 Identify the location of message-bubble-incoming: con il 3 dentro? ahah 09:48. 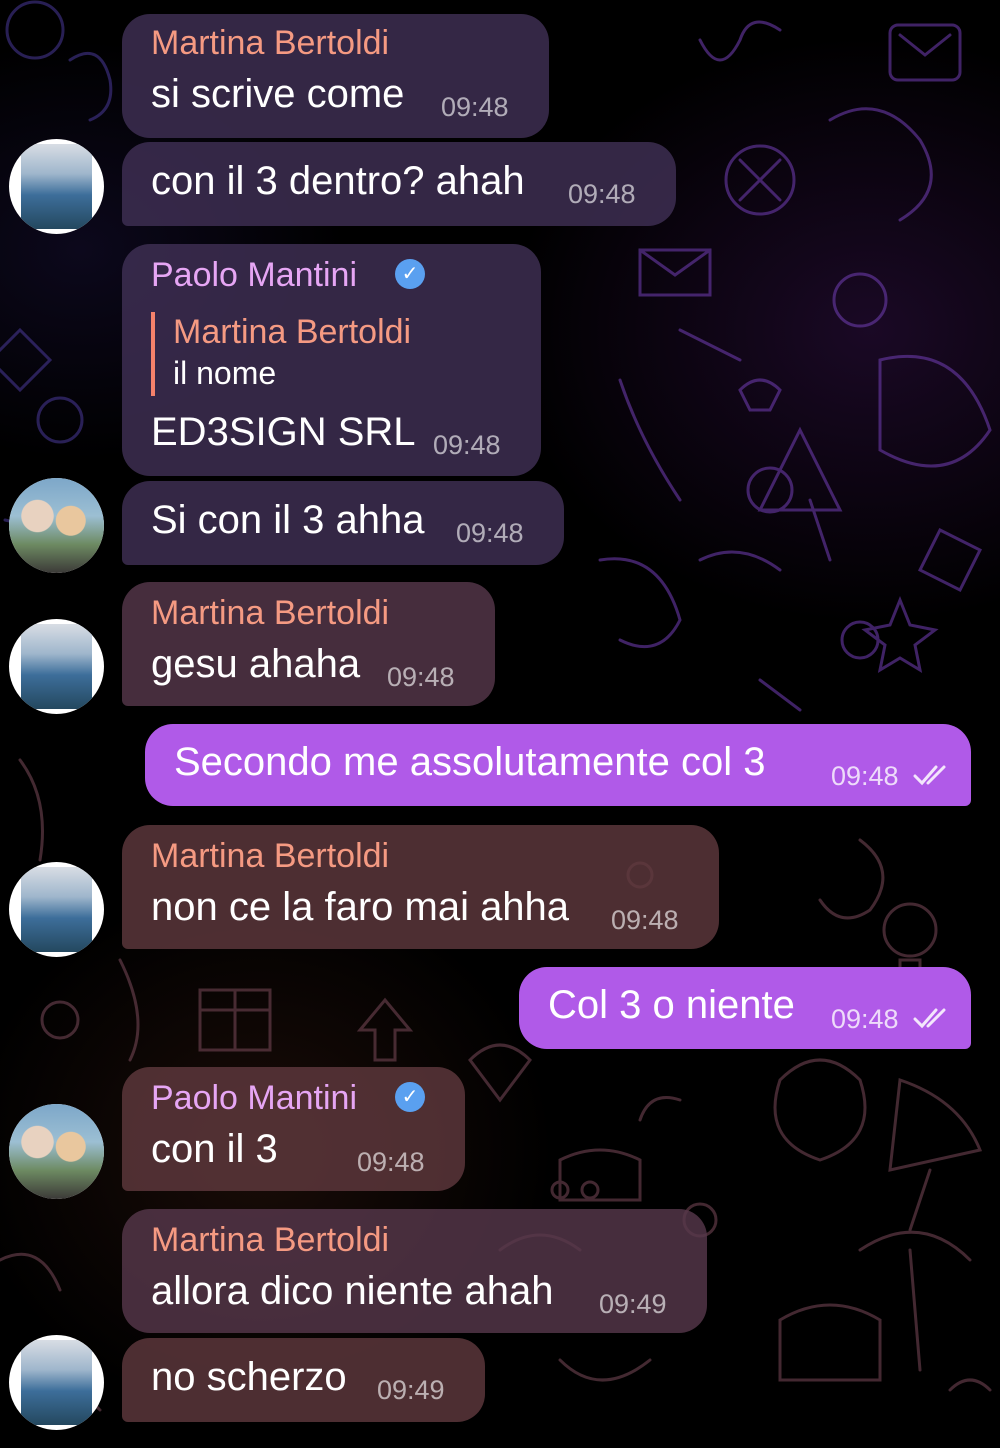
(399, 184).